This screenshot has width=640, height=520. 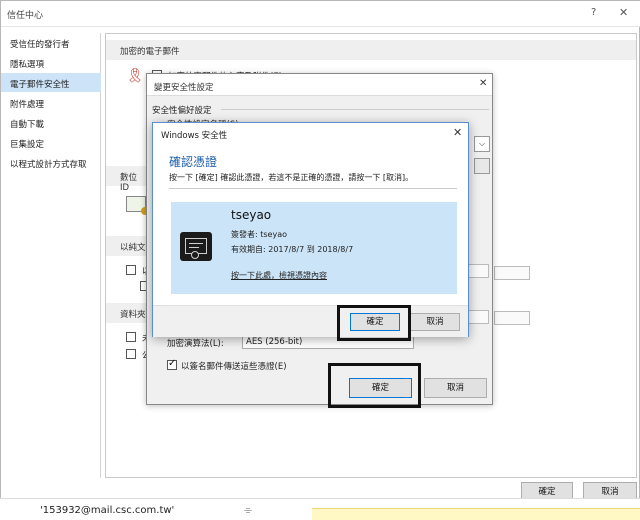 What do you see at coordinates (135, 76) in the screenshot?
I see `security-ribbon-icon: 🎗` at bounding box center [135, 76].